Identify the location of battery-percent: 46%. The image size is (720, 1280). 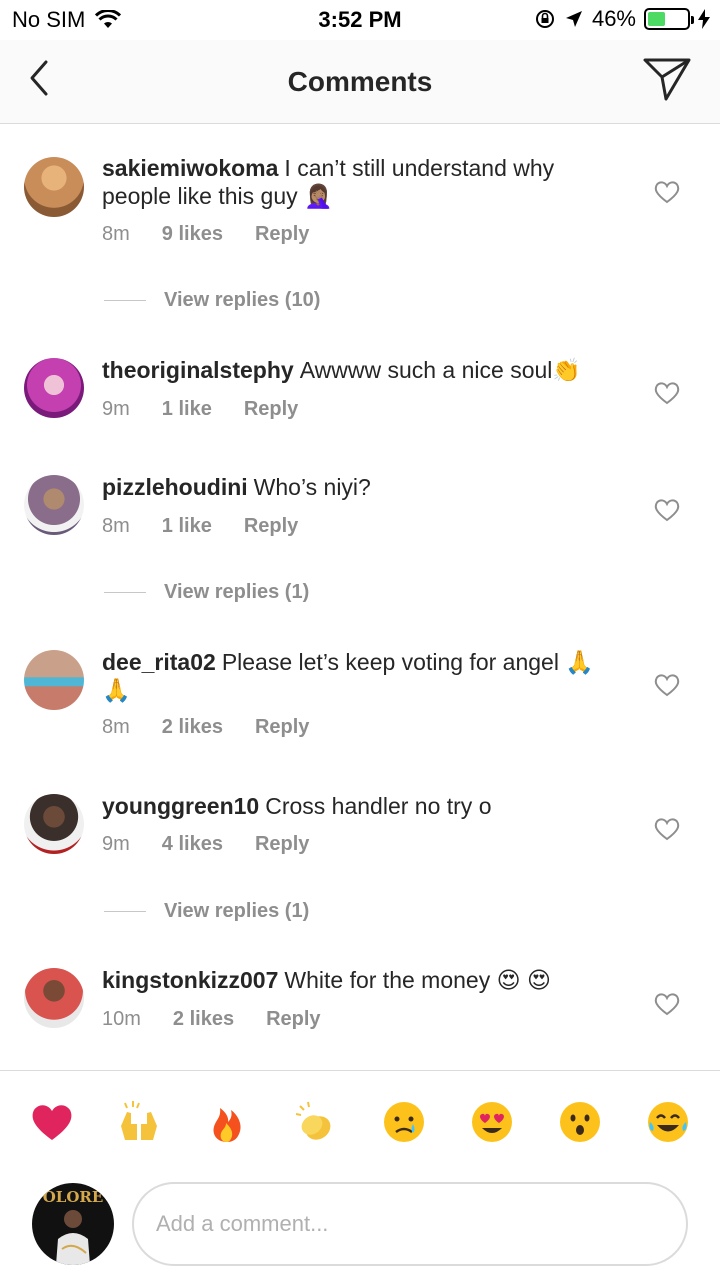
(613, 18).